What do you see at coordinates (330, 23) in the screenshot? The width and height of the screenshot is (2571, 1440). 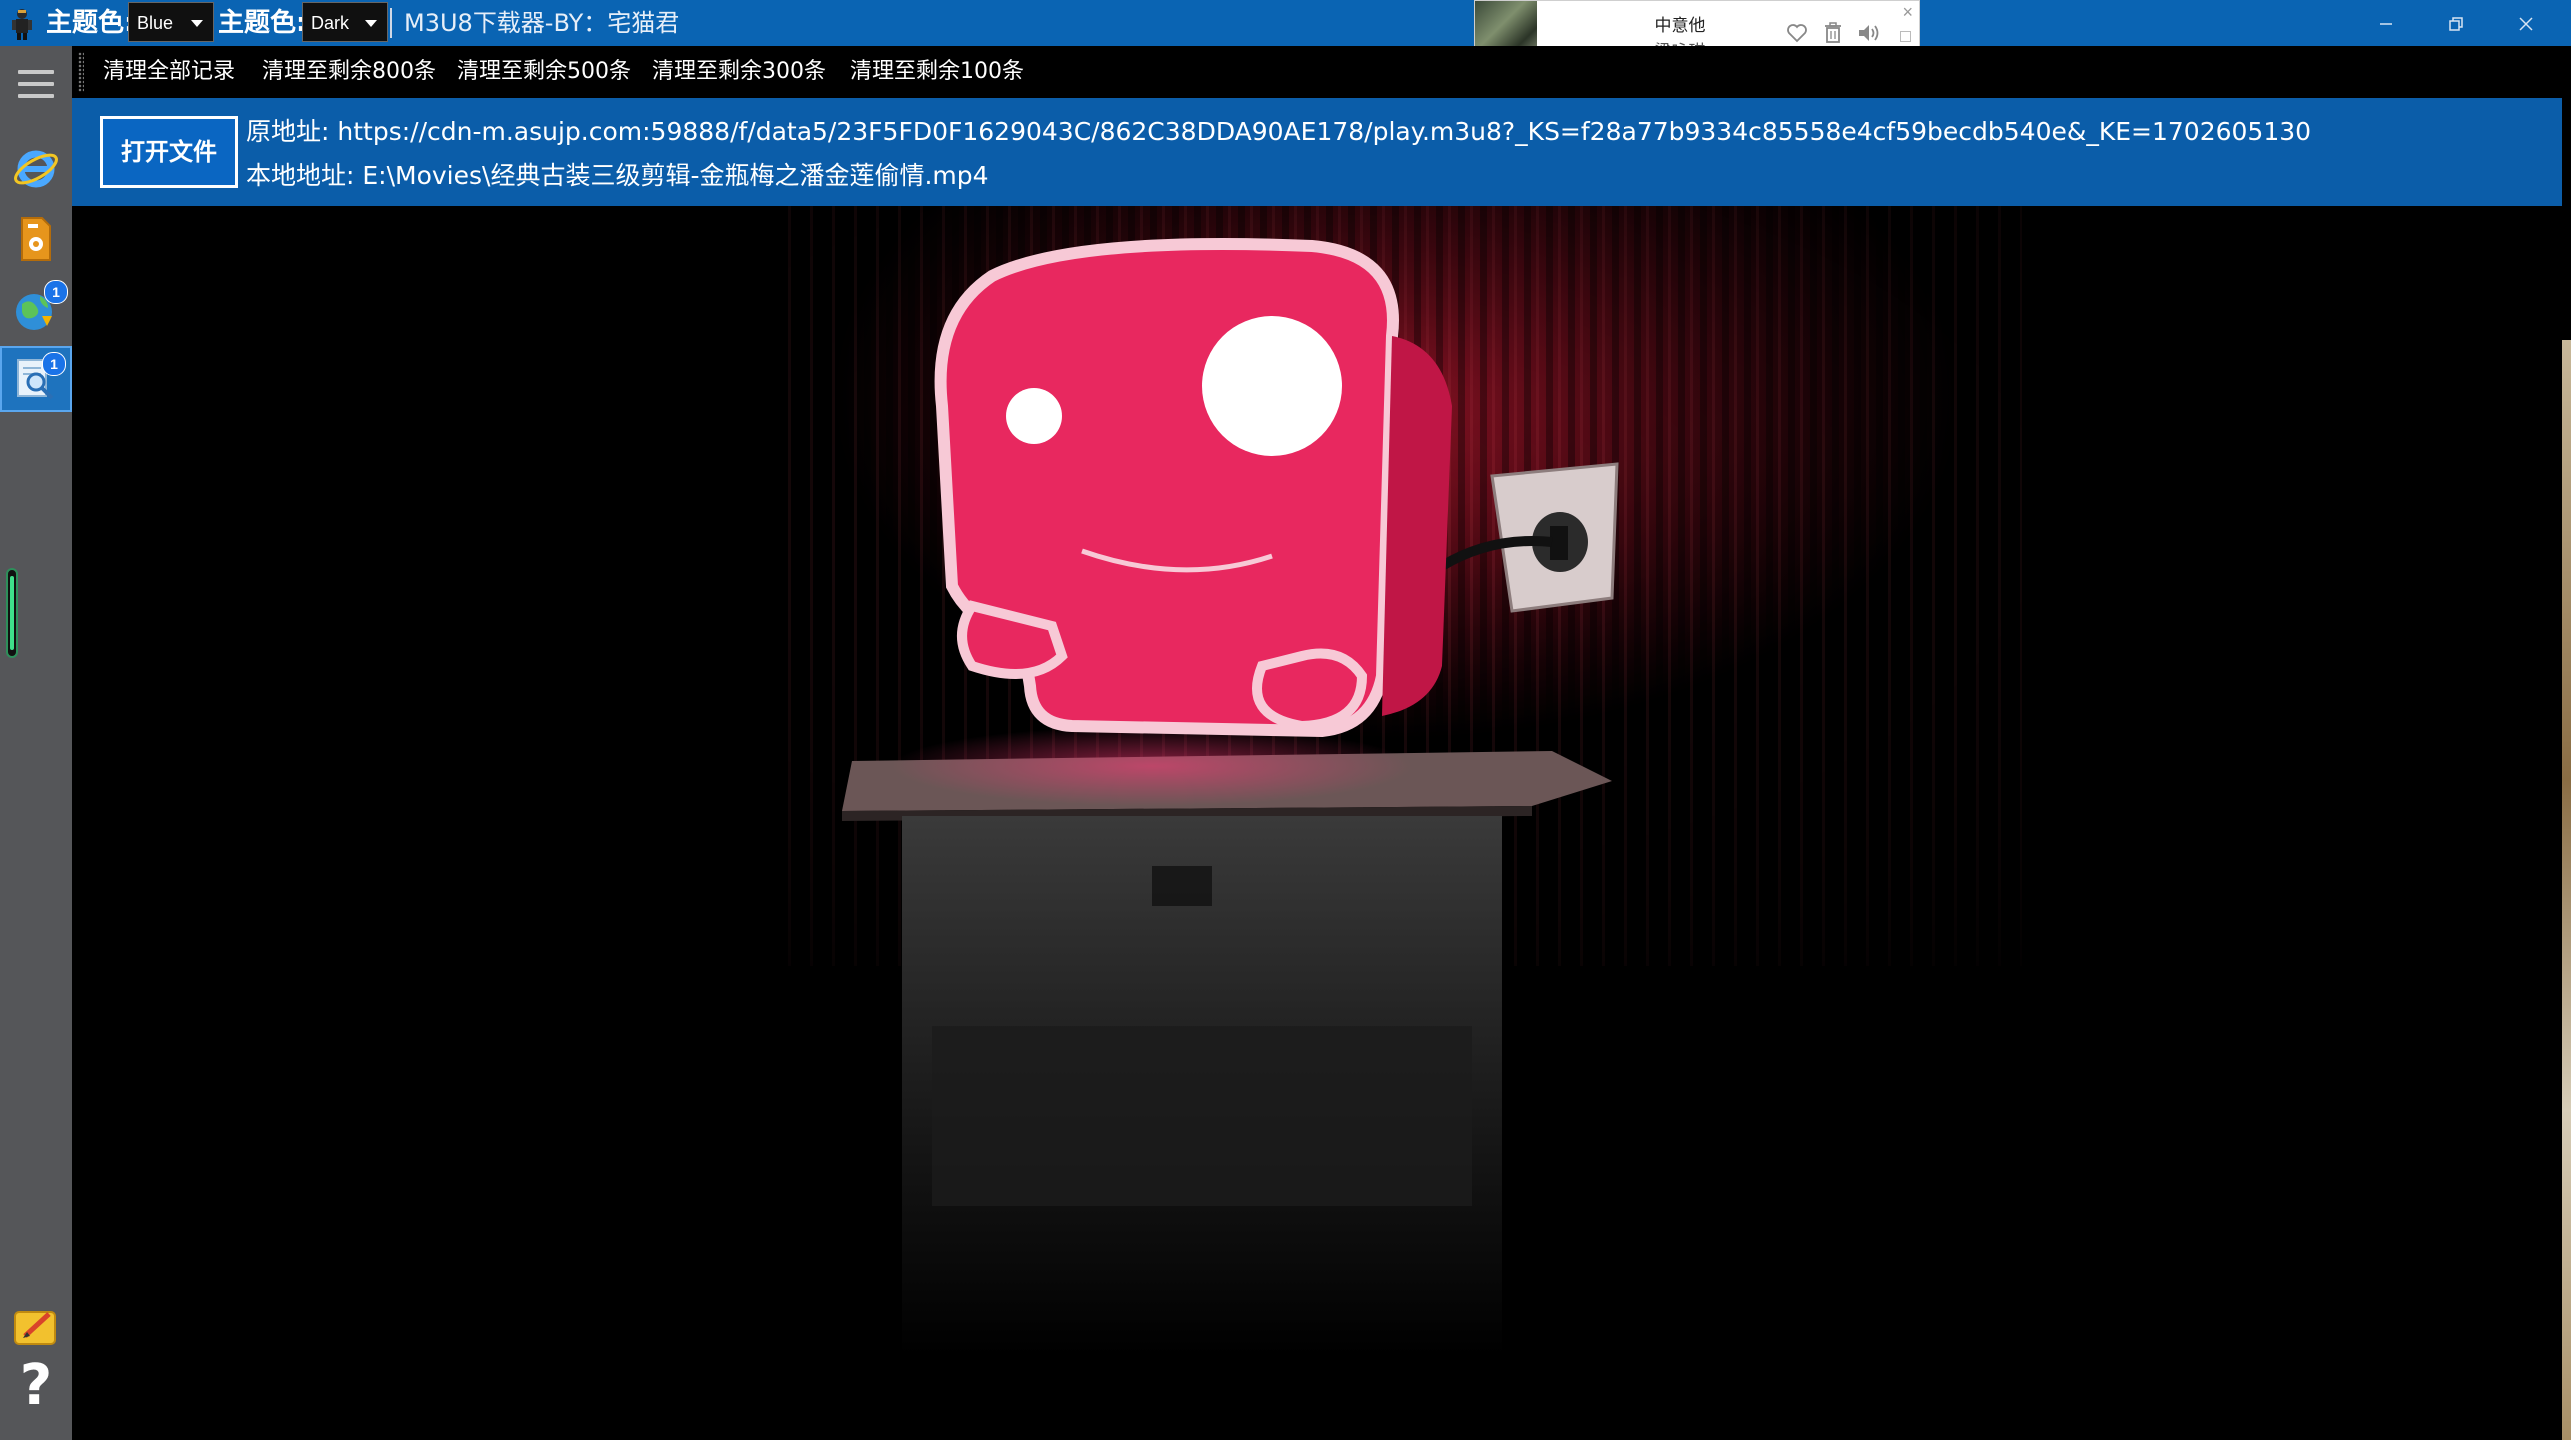 I see `theme-mode-value: Dark` at bounding box center [330, 23].